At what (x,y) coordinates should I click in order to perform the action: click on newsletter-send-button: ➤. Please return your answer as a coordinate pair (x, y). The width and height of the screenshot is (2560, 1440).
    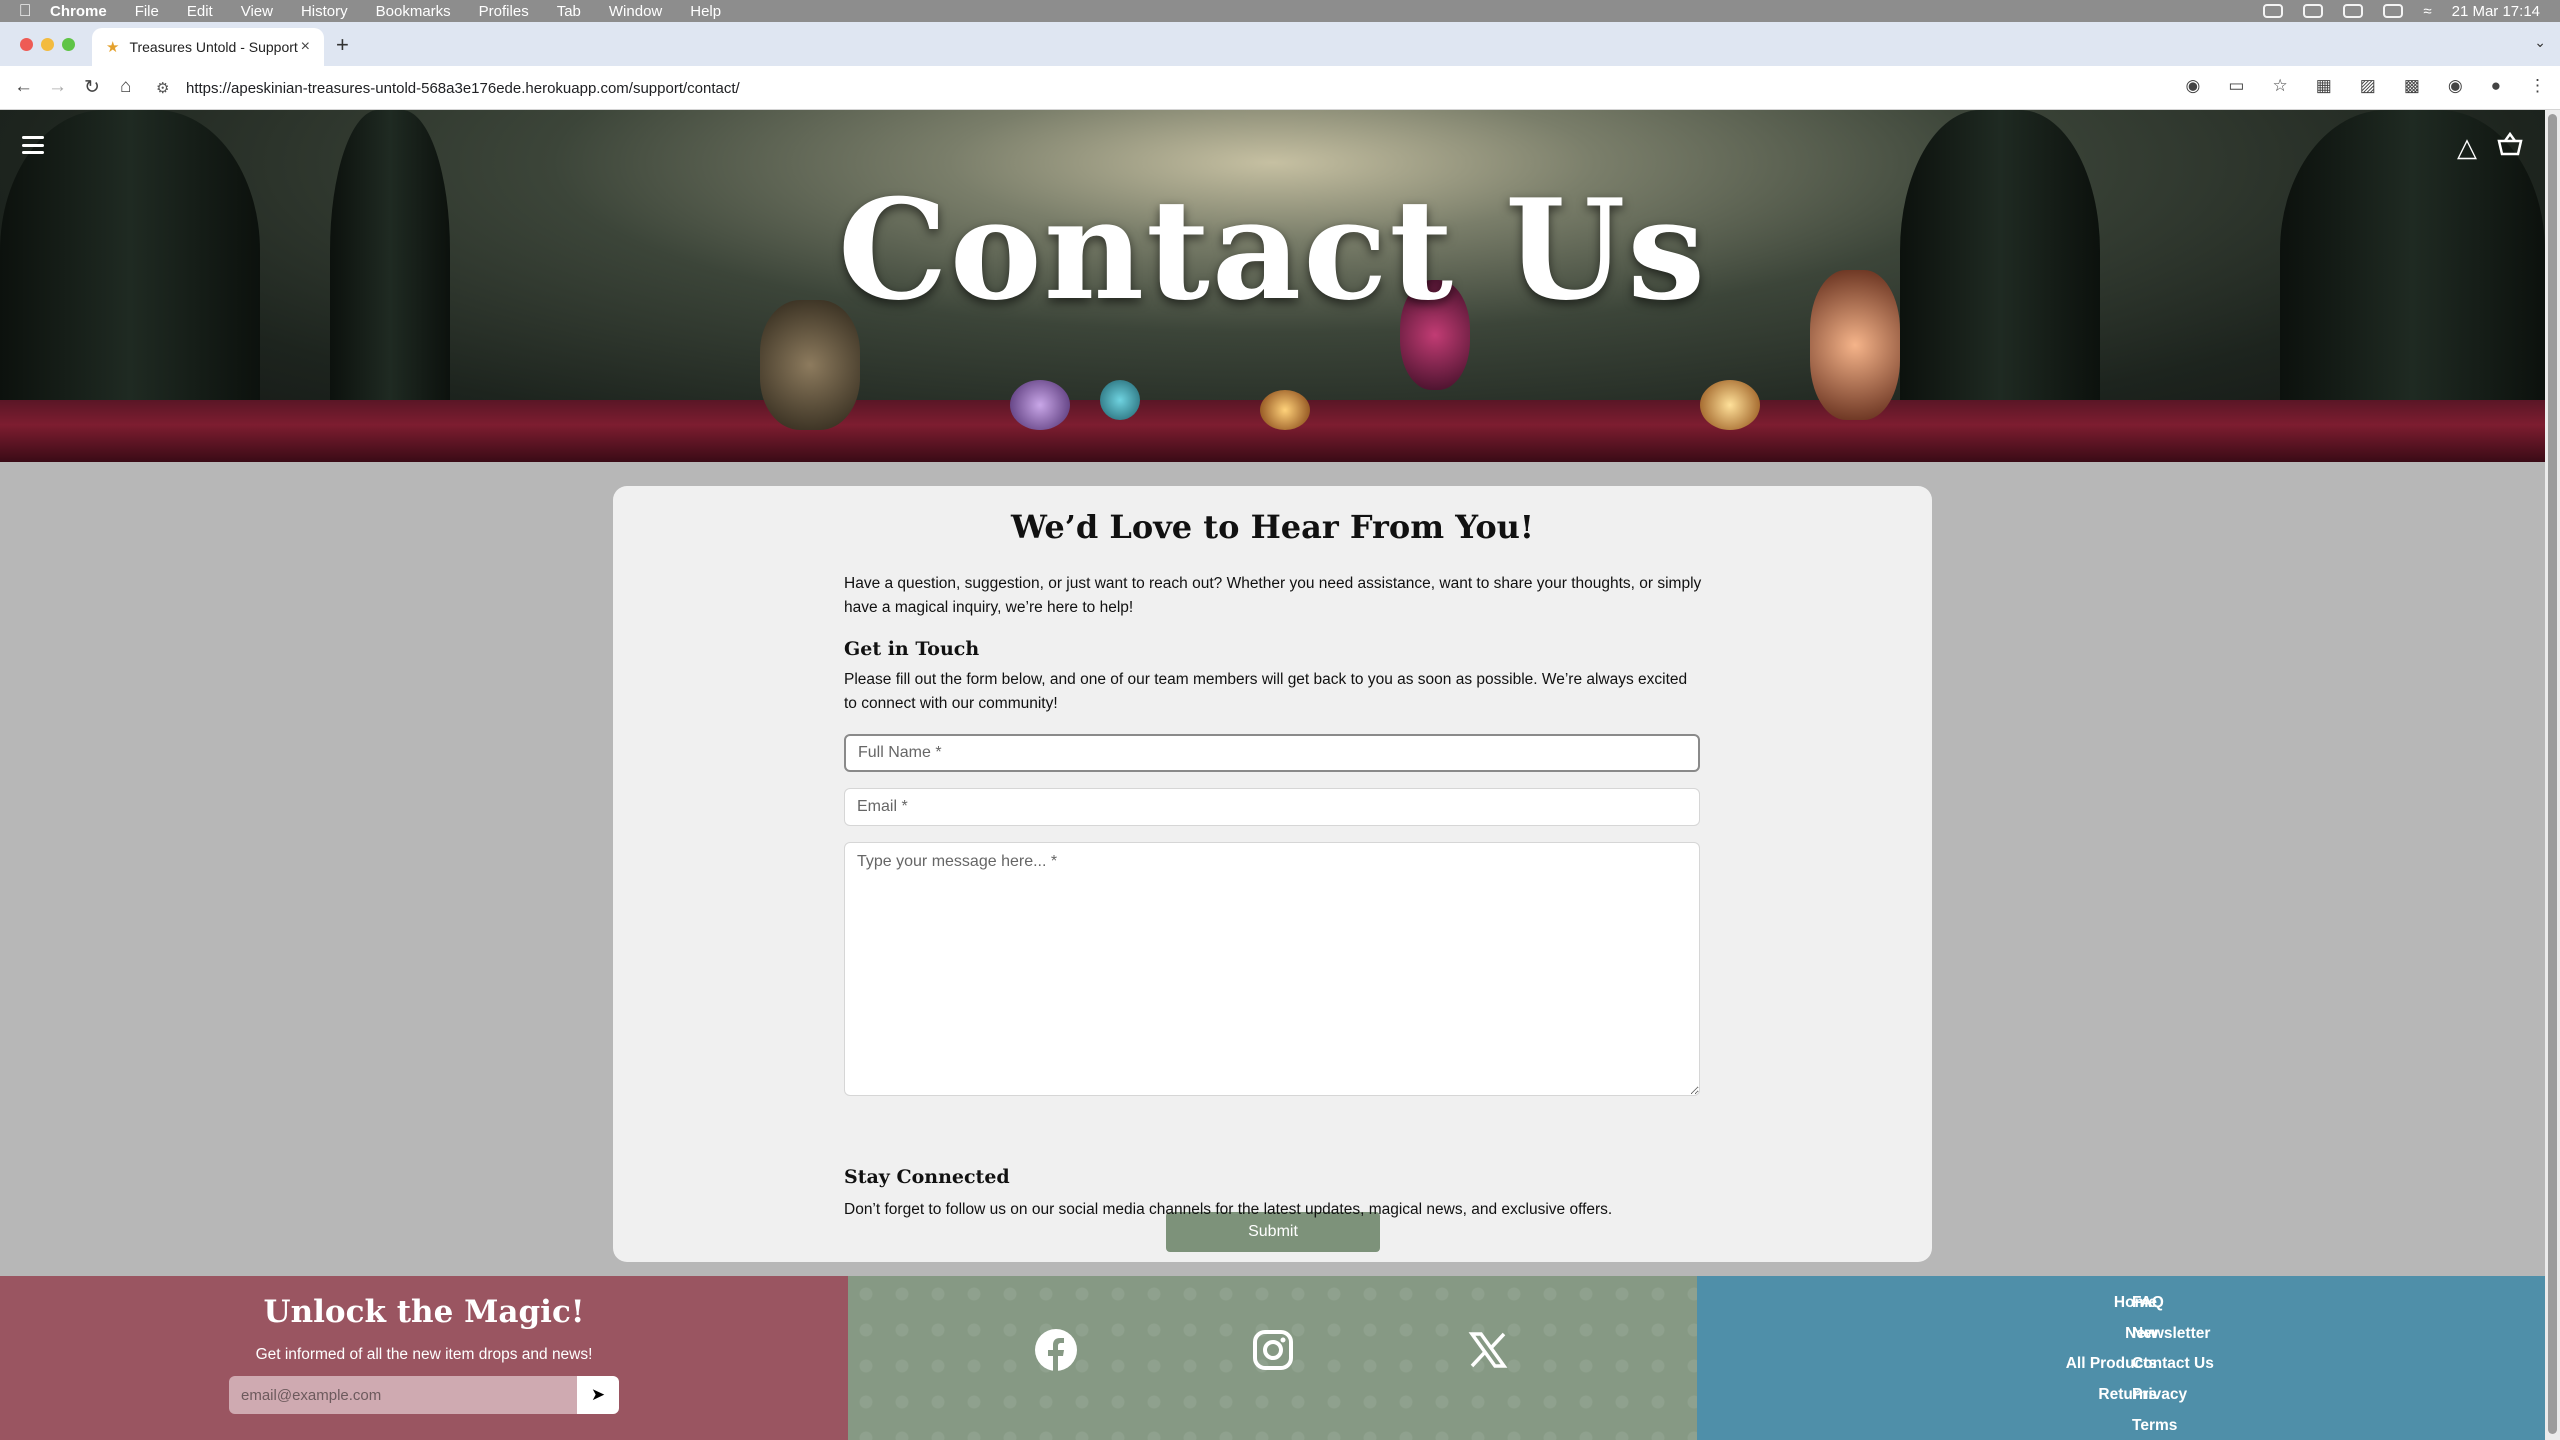
    Looking at the image, I should click on (598, 1395).